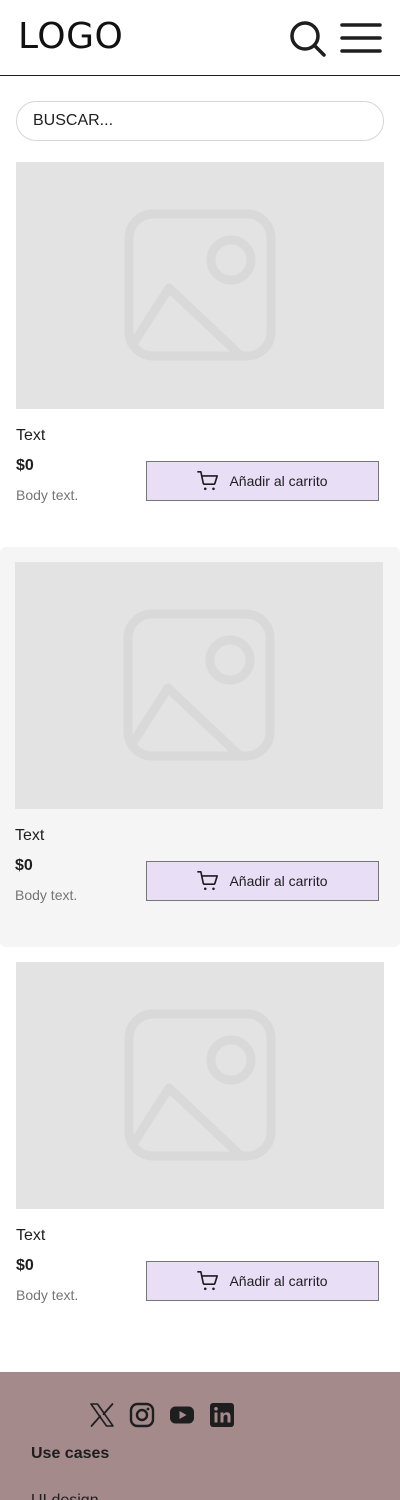 This screenshot has height=1500, width=400. What do you see at coordinates (142, 1415) in the screenshot?
I see `instagram-icon` at bounding box center [142, 1415].